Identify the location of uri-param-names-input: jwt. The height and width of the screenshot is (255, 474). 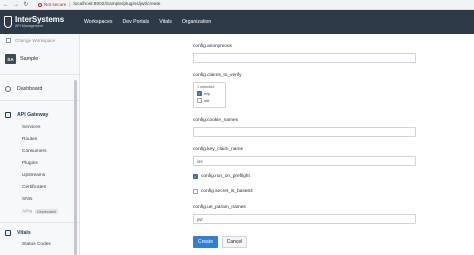
(304, 219).